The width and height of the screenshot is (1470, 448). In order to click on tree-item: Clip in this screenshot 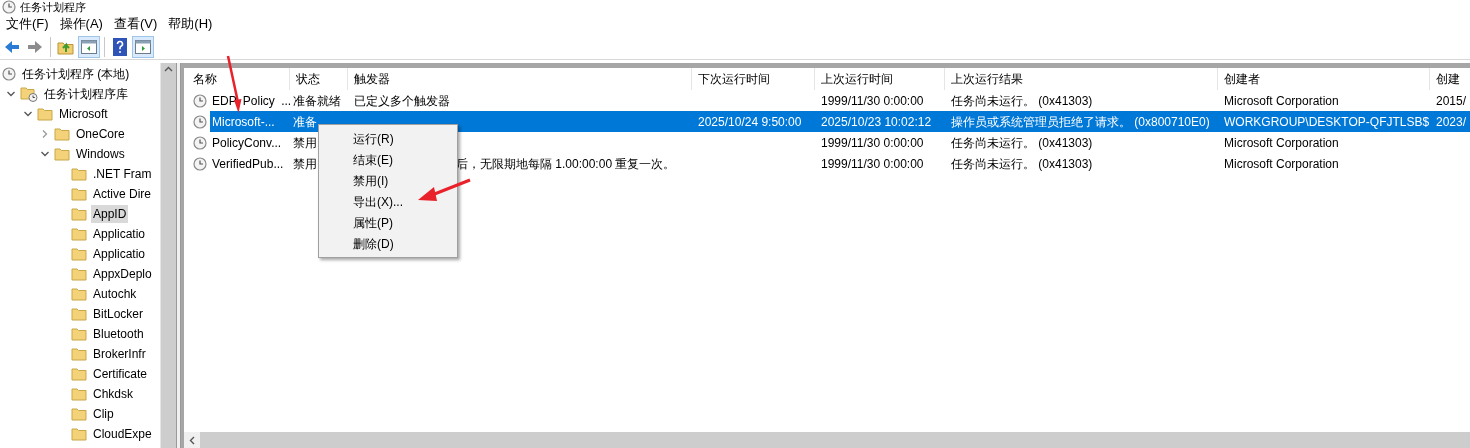, I will do `click(103, 414)`.